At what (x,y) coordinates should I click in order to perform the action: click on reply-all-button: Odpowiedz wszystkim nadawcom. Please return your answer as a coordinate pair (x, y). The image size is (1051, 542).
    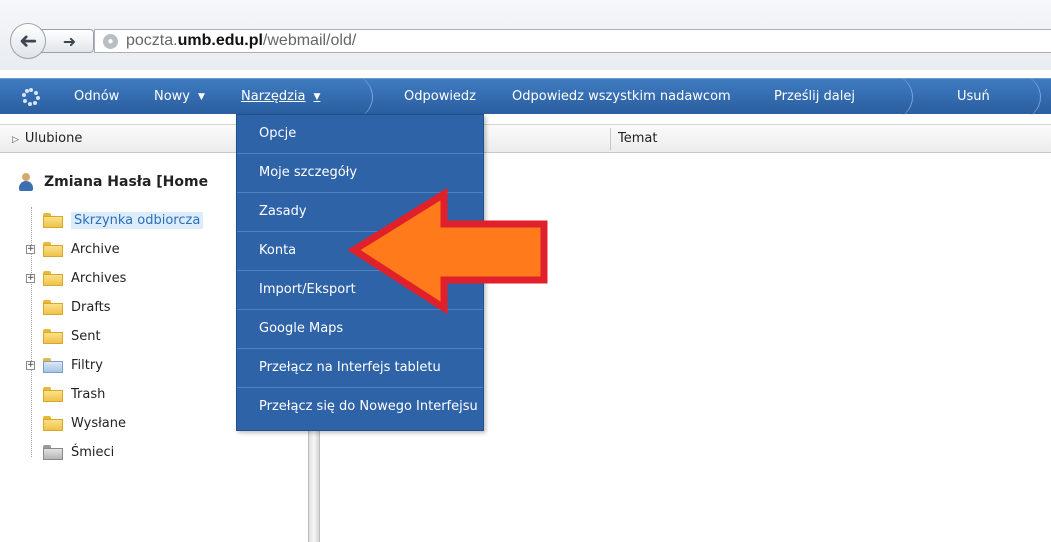
    Looking at the image, I should click on (621, 97).